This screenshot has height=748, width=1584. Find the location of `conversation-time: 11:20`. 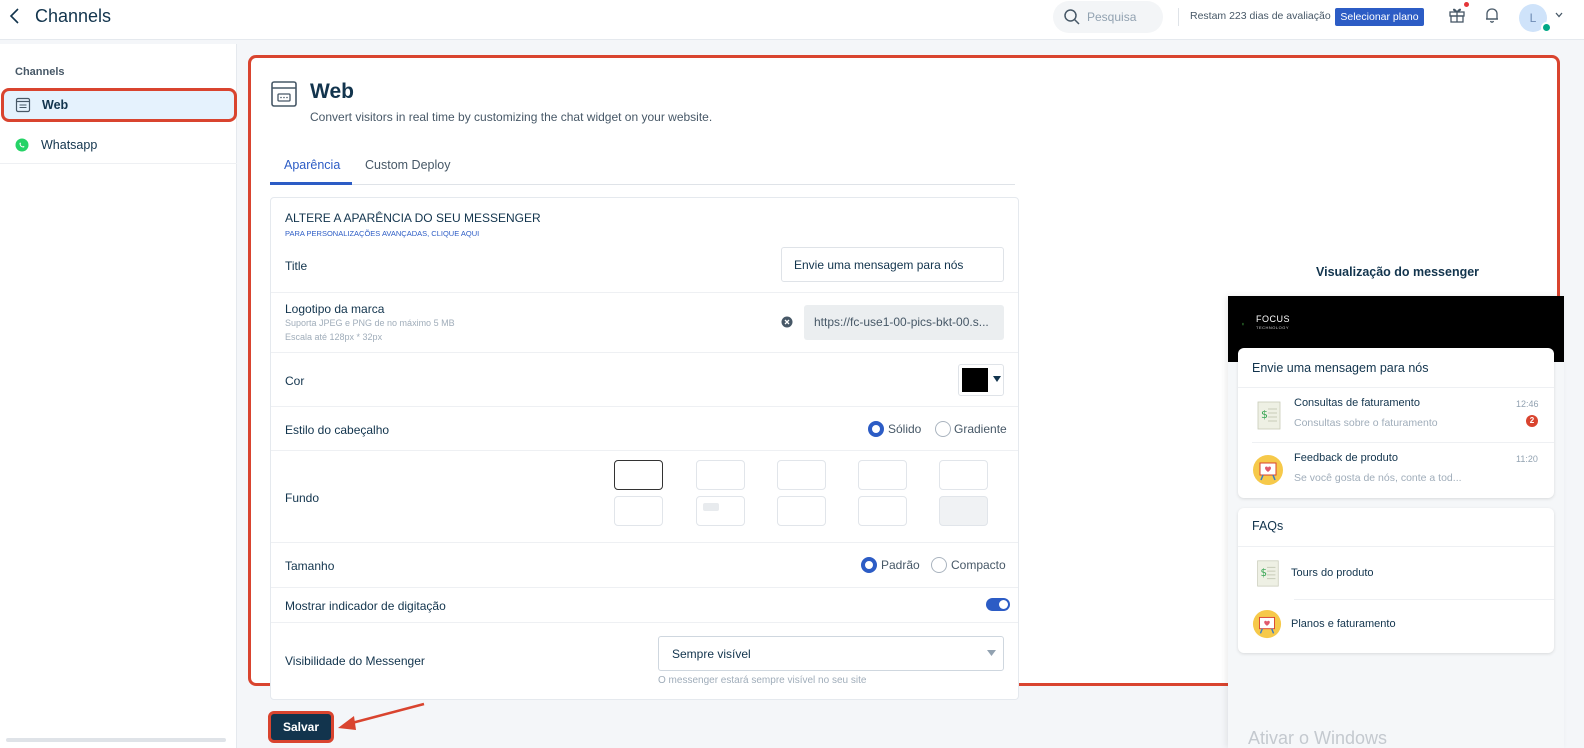

conversation-time: 11:20 is located at coordinates (1527, 459).